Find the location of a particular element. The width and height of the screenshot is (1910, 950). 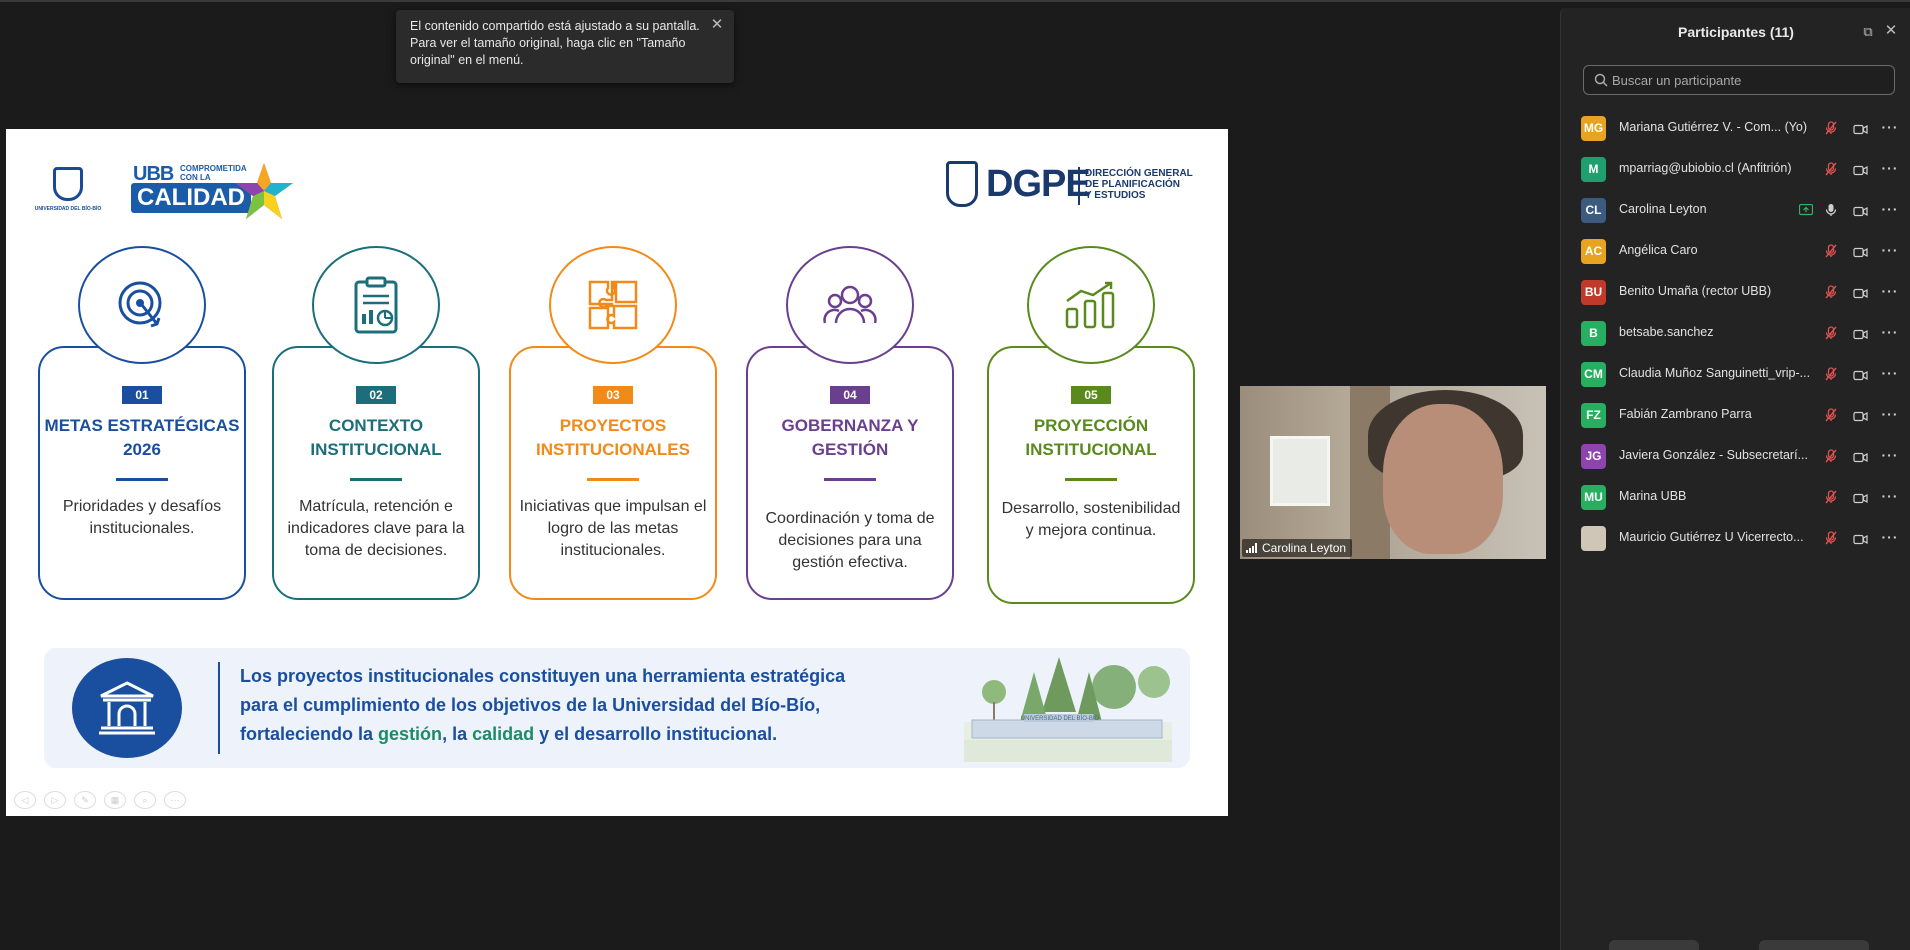

avatar: FZ is located at coordinates (1593, 415).